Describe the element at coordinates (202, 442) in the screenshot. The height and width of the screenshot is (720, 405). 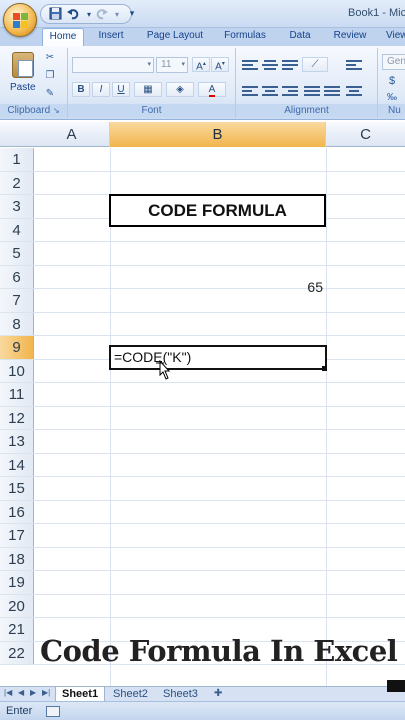
I see `grid-row: 13` at that location.